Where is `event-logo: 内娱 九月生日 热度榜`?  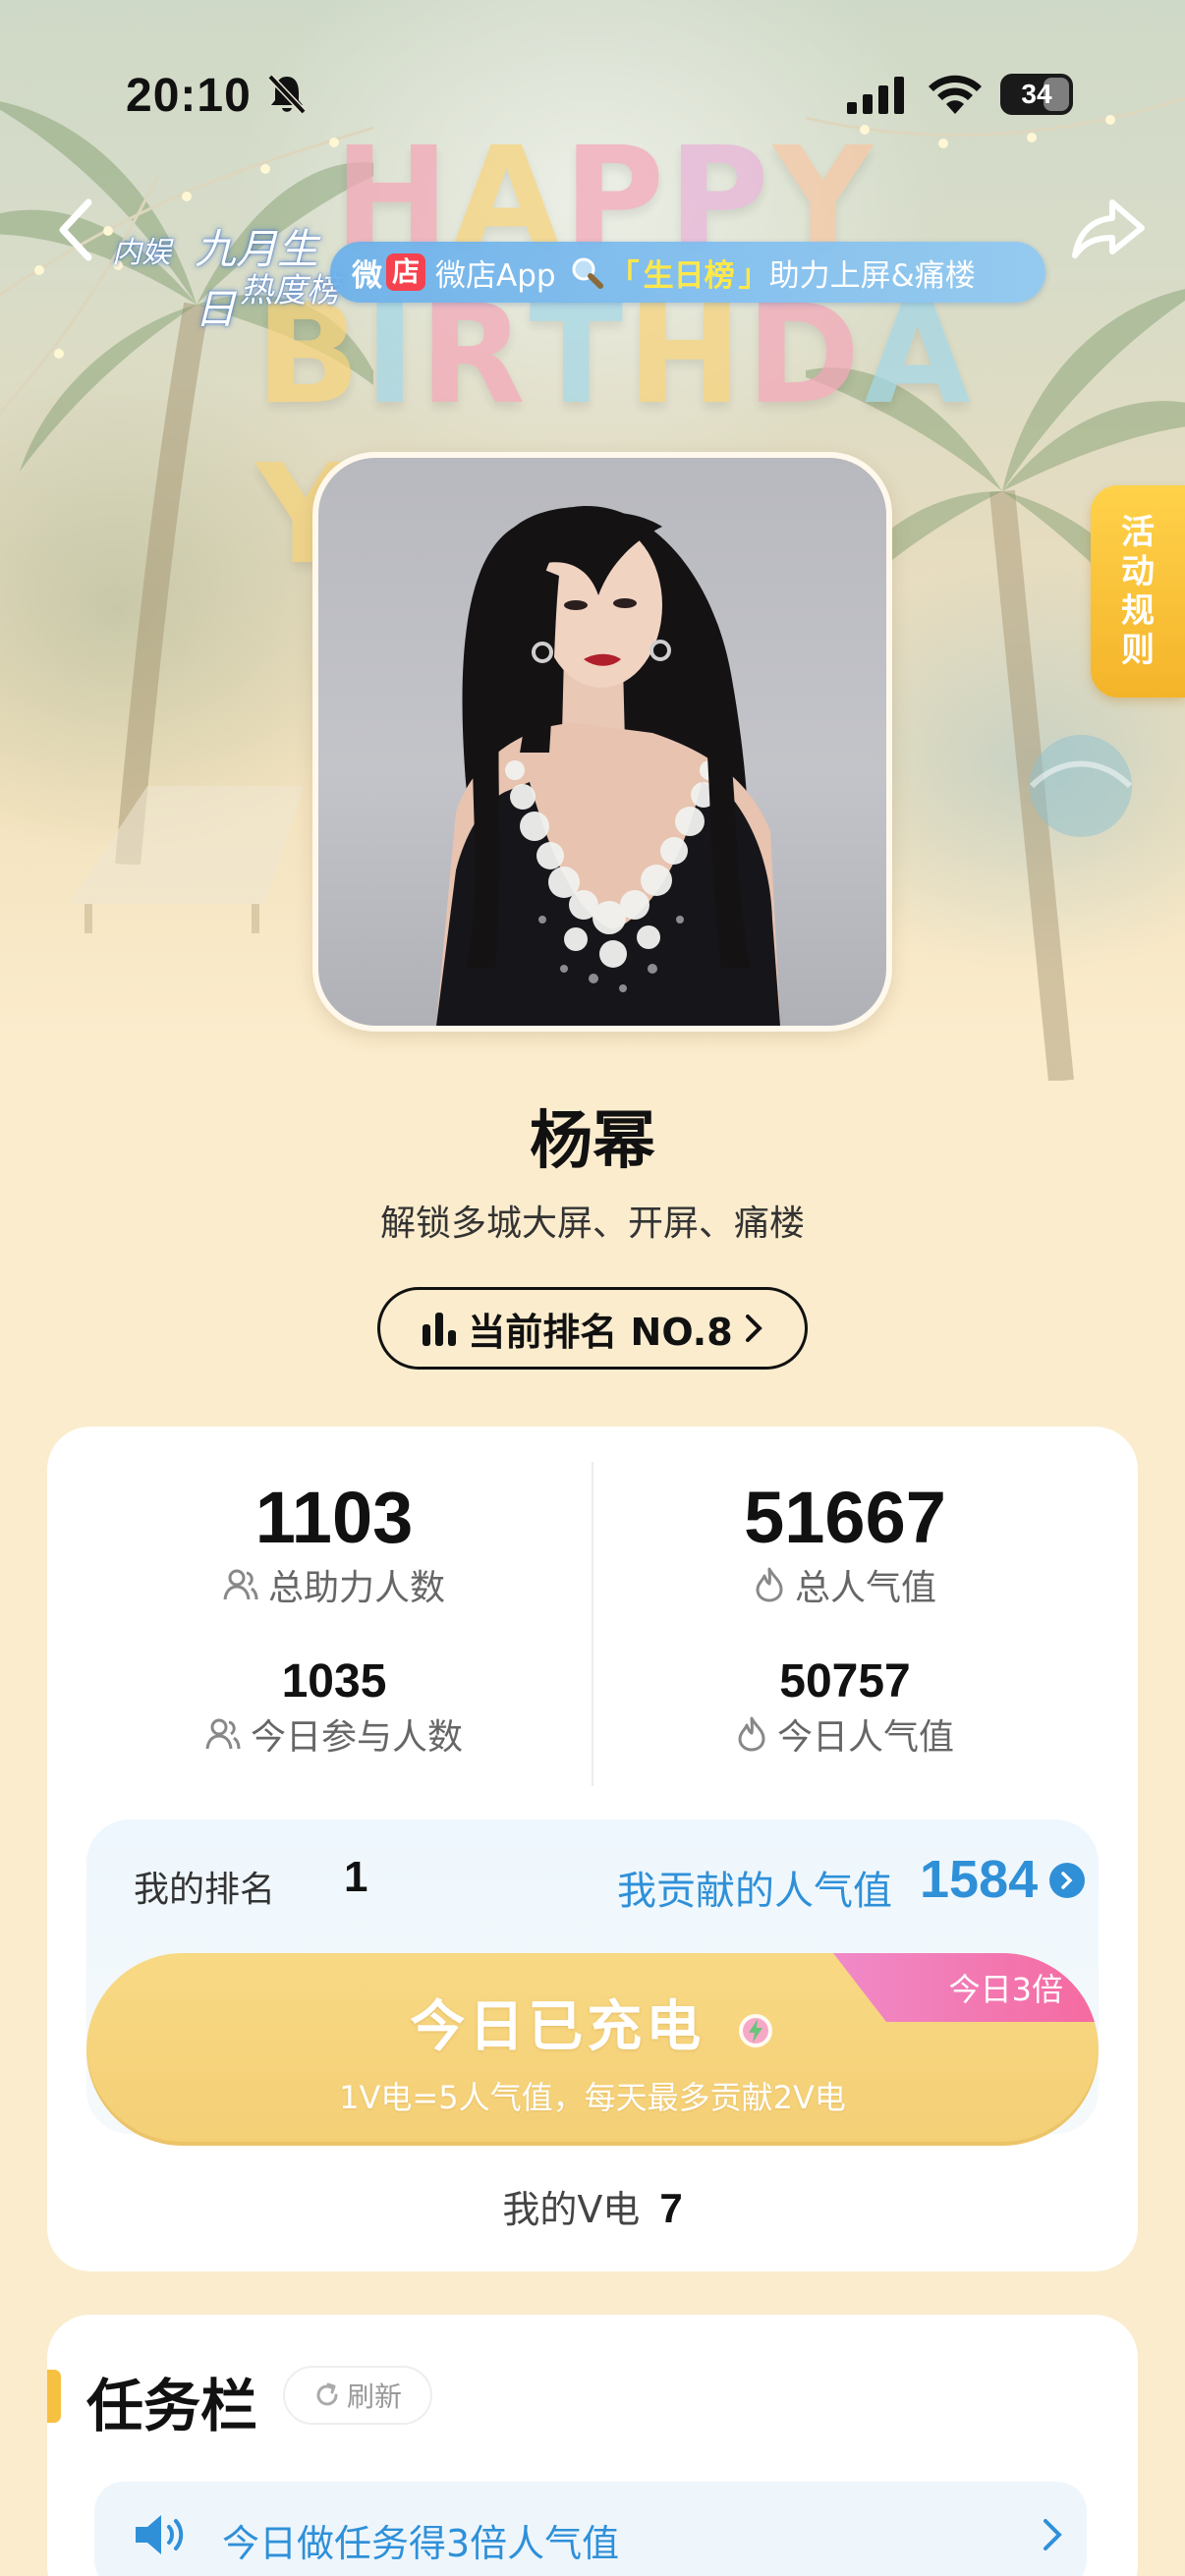 event-logo: 内娱 九月生日 热度榜 is located at coordinates (226, 279).